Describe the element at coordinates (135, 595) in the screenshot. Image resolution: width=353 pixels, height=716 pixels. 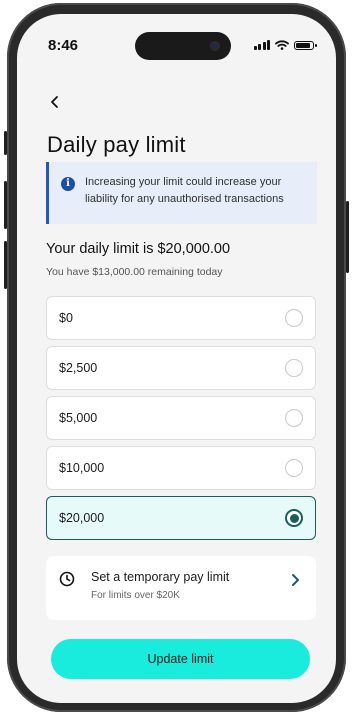
I see `temporary-limit-subtitle: For limits over $20K` at that location.